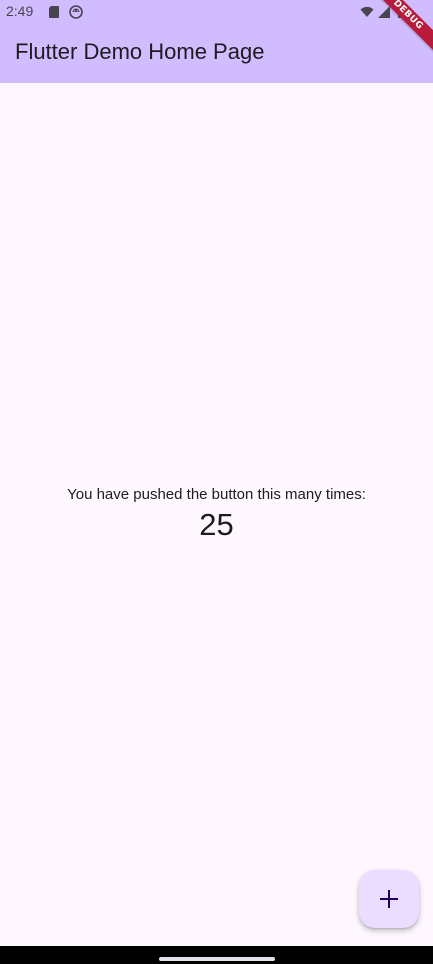  I want to click on signal-icon, so click(384, 12).